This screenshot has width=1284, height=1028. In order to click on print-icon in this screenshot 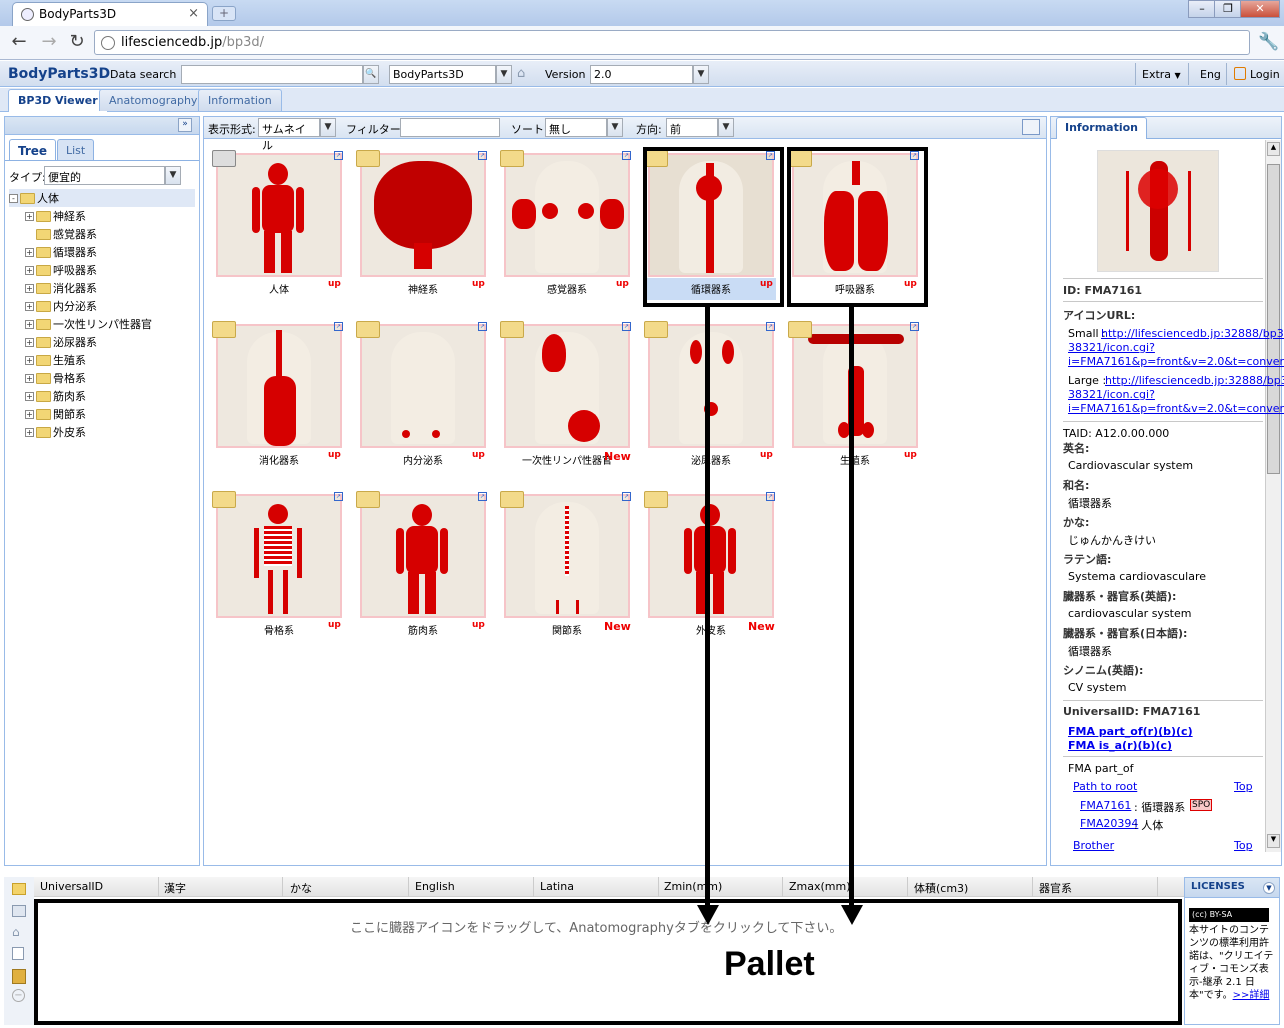, I will do `click(224, 158)`.